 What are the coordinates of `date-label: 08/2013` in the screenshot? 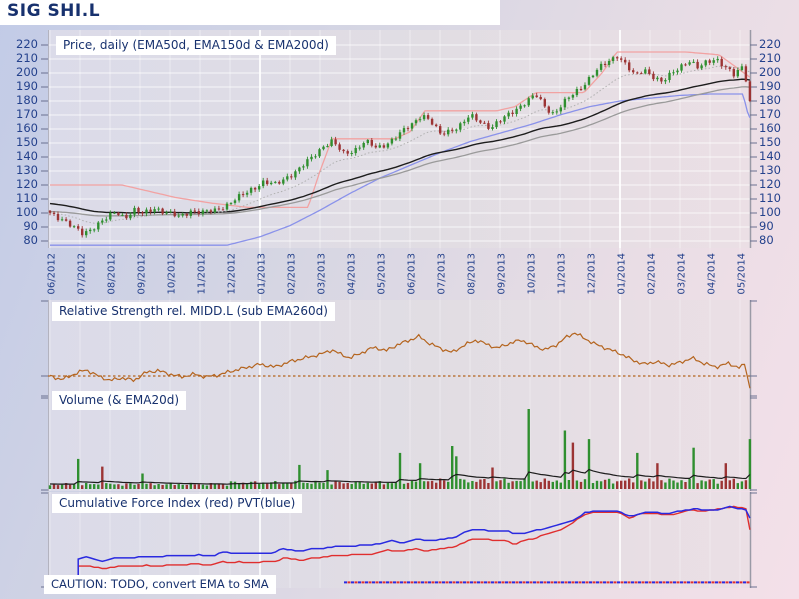 It's located at (472, 273).